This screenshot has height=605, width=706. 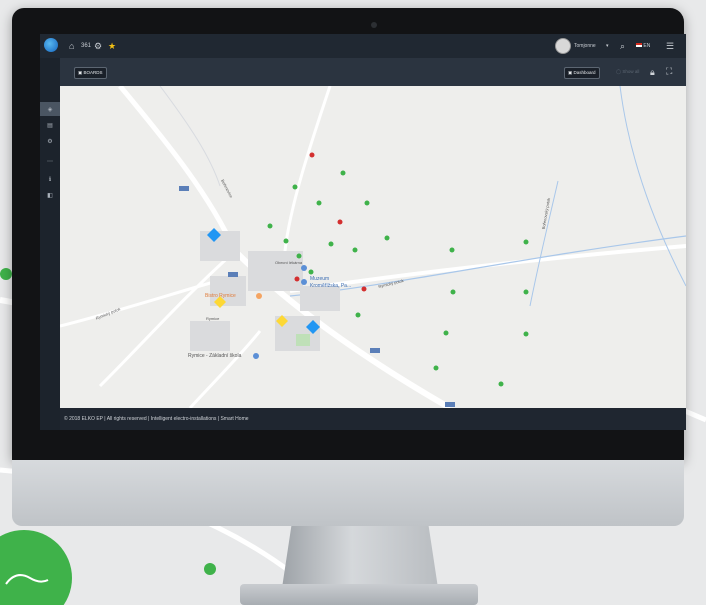 What do you see at coordinates (563, 46) in the screenshot?
I see `avatar` at bounding box center [563, 46].